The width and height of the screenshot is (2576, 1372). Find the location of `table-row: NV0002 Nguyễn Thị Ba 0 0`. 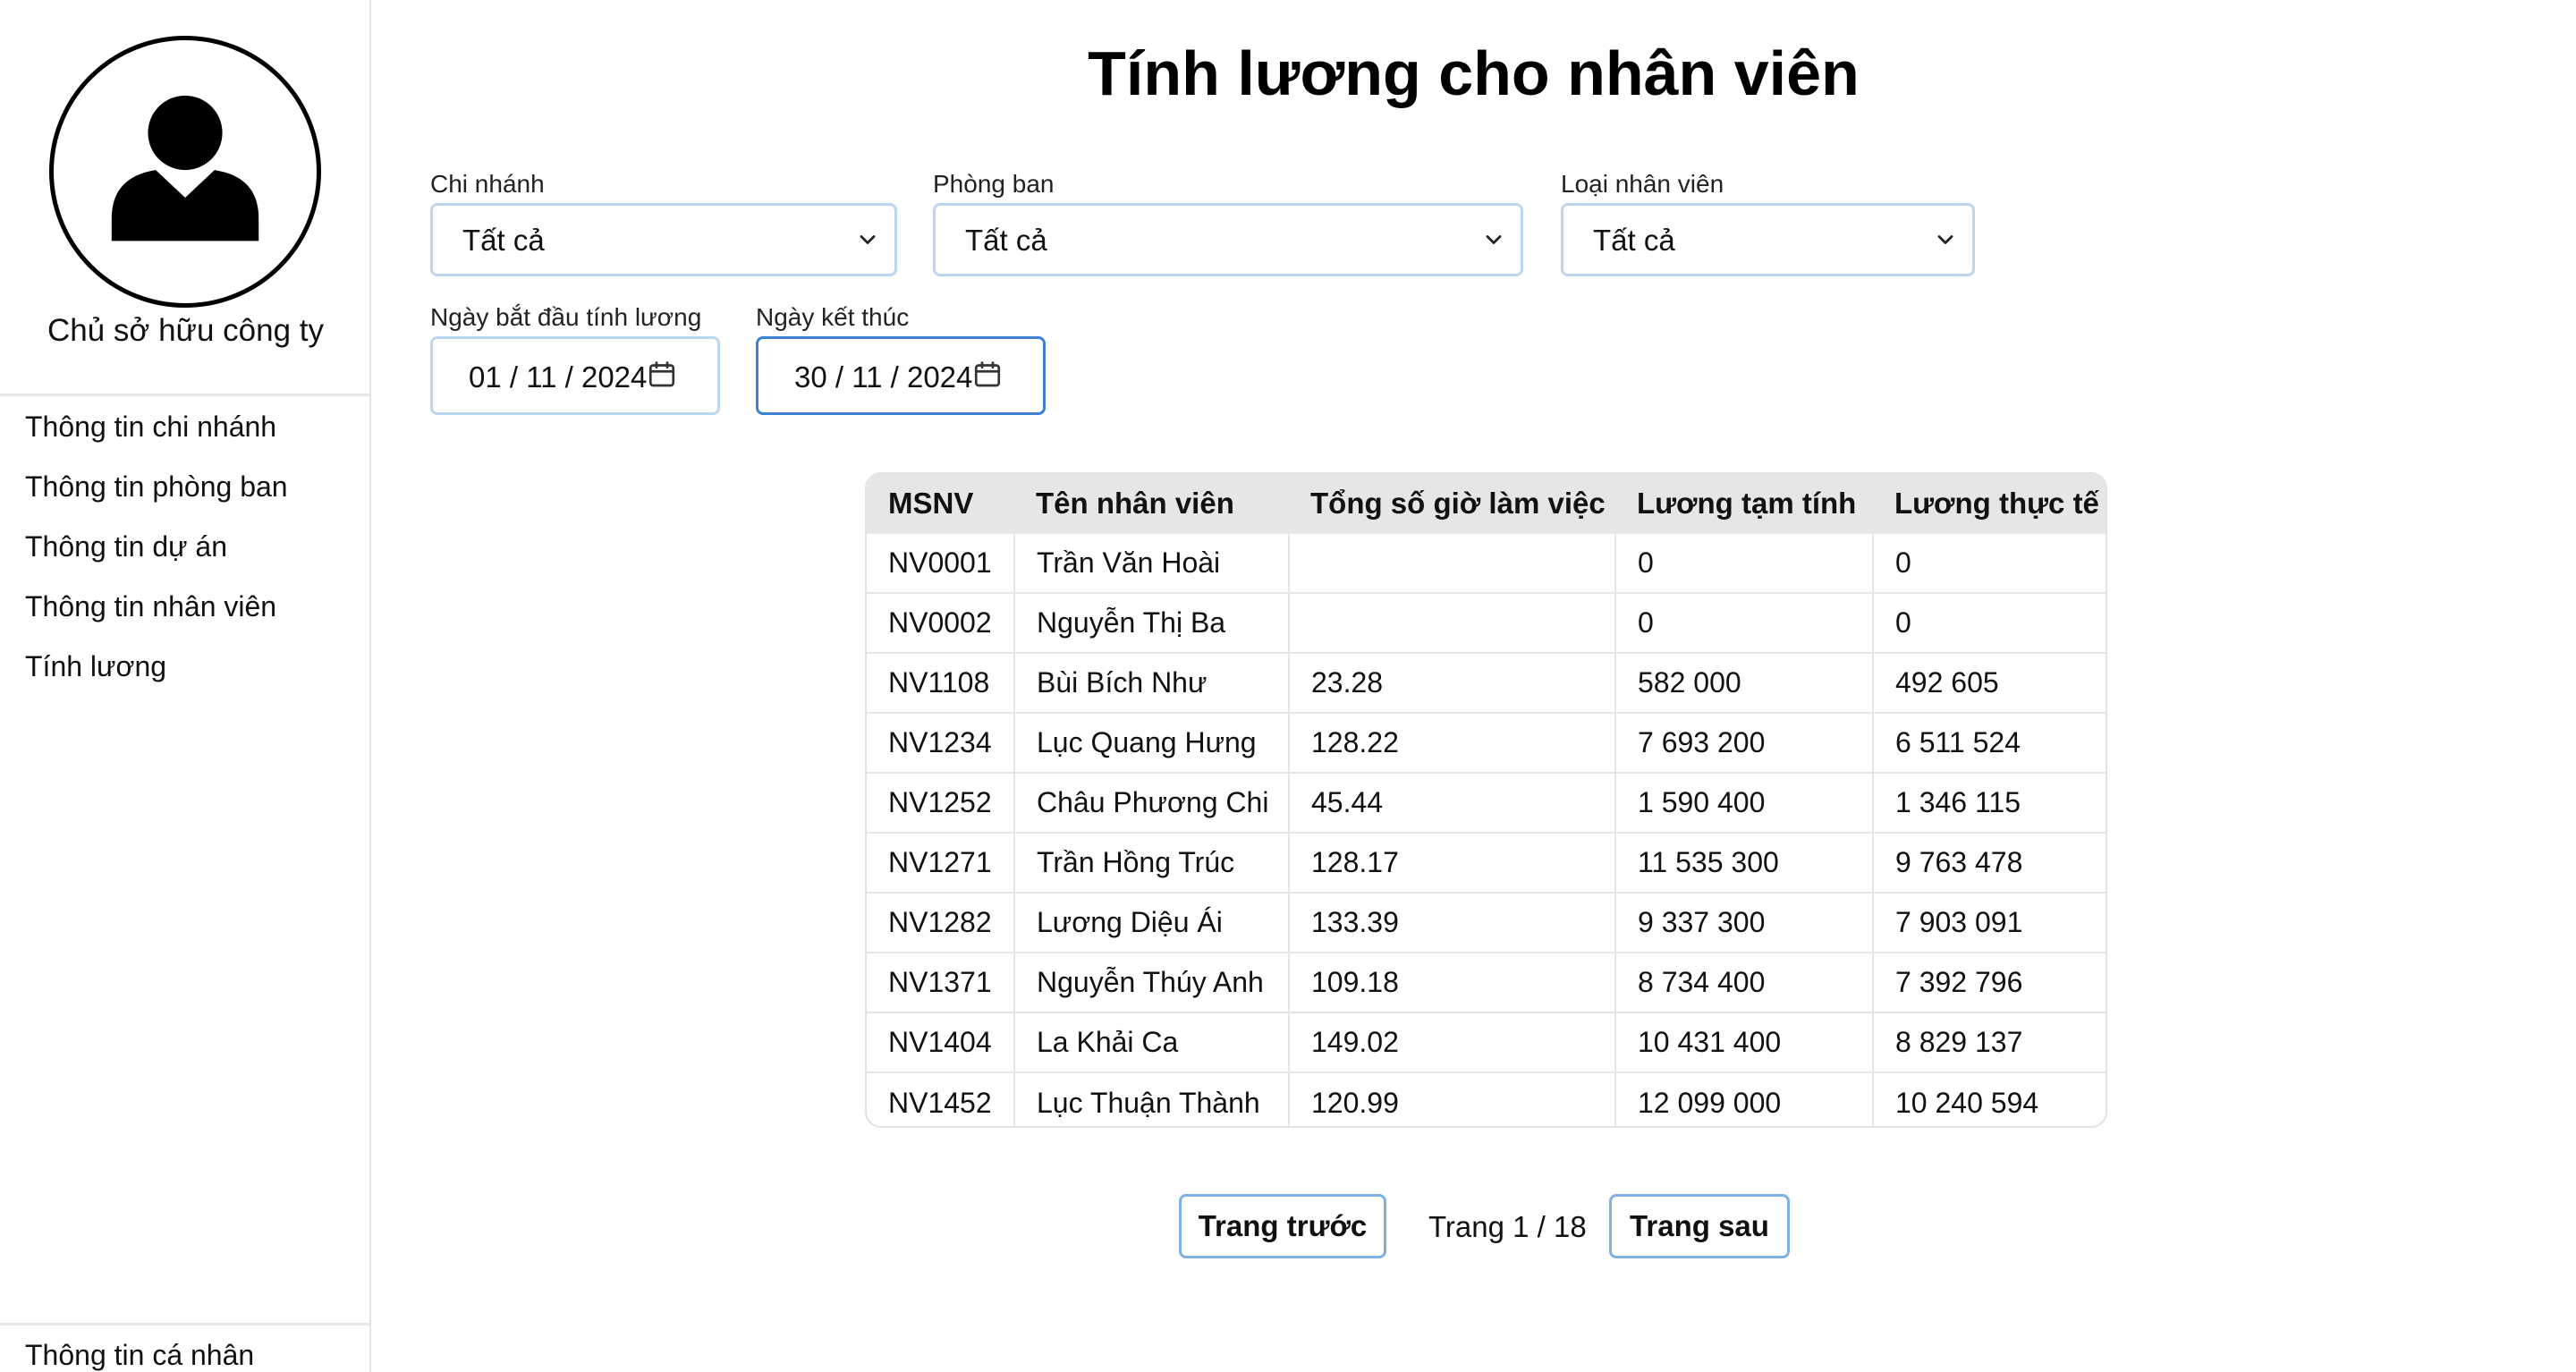

table-row: NV0002 Nguyễn Thị Ba 0 0 is located at coordinates (1486, 622).